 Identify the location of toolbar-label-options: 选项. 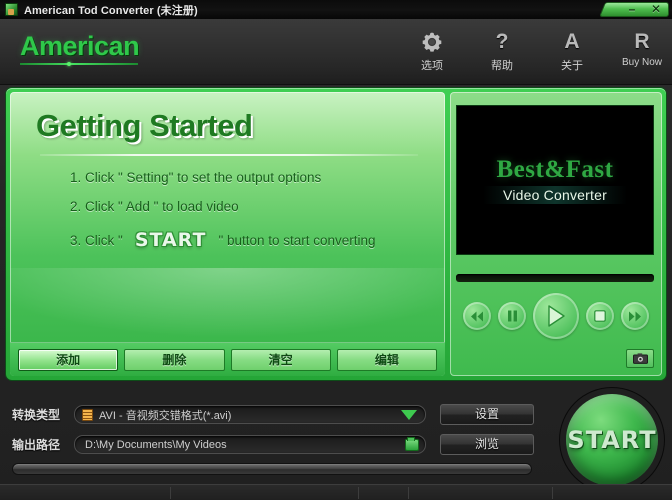
(432, 66).